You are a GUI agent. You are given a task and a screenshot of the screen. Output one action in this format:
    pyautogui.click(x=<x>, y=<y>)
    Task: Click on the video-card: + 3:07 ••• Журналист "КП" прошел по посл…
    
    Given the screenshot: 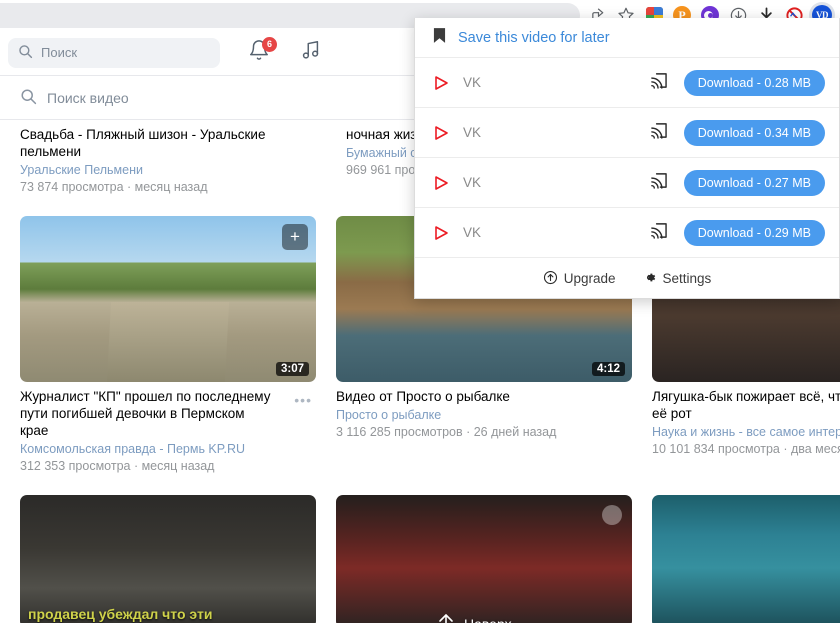 What is the action you would take?
    pyautogui.click(x=168, y=344)
    